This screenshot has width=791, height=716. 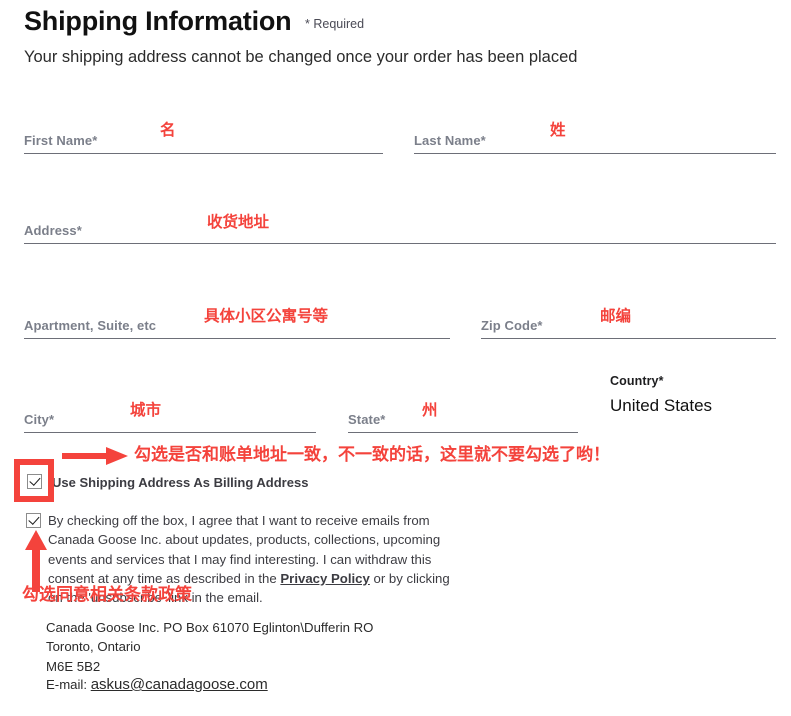 What do you see at coordinates (661, 395) in the screenshot?
I see `country-field: Country* United States` at bounding box center [661, 395].